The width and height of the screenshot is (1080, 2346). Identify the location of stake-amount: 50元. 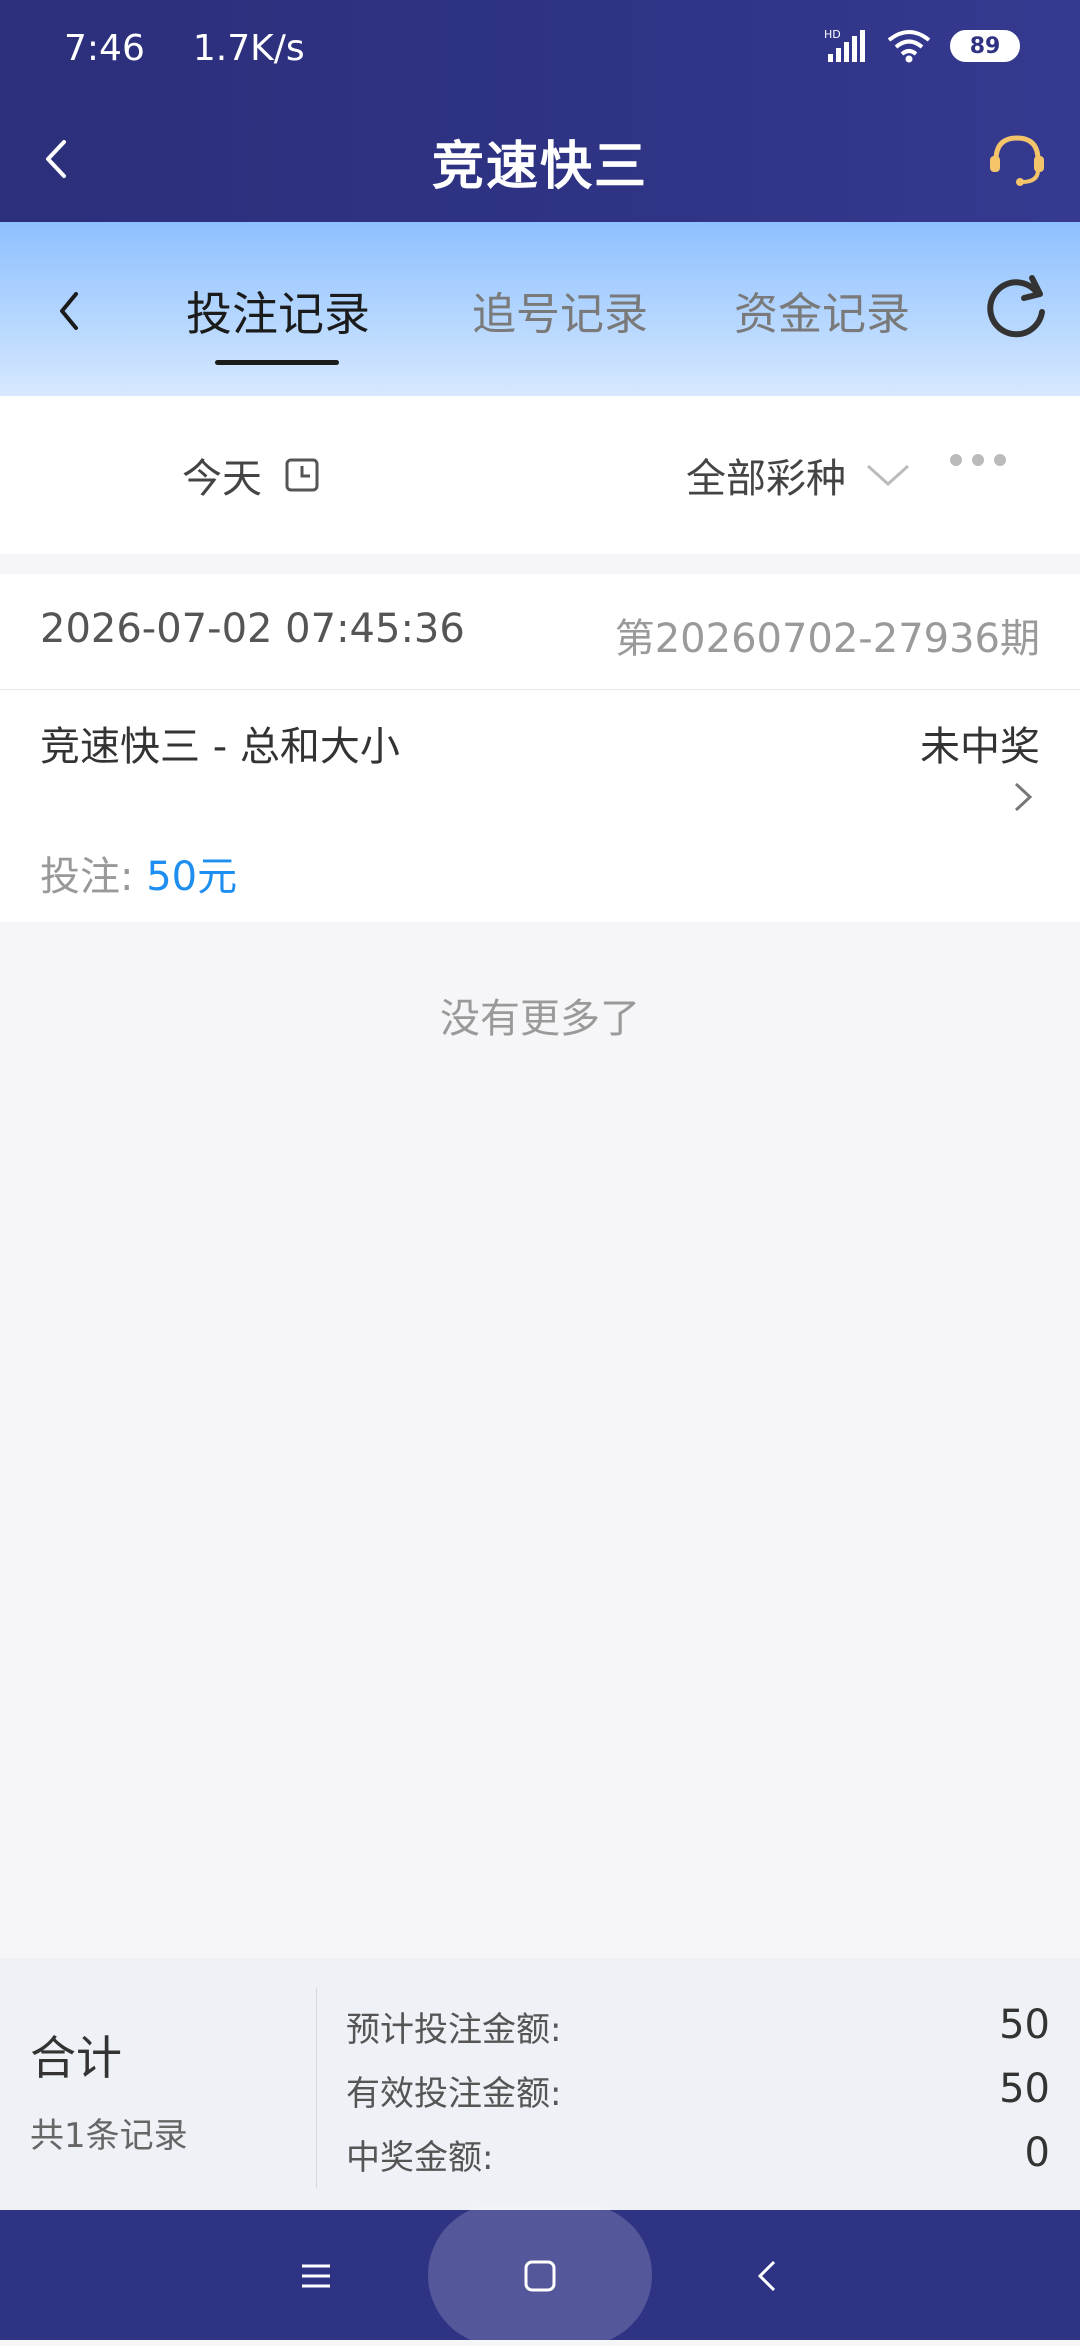
(192, 877).